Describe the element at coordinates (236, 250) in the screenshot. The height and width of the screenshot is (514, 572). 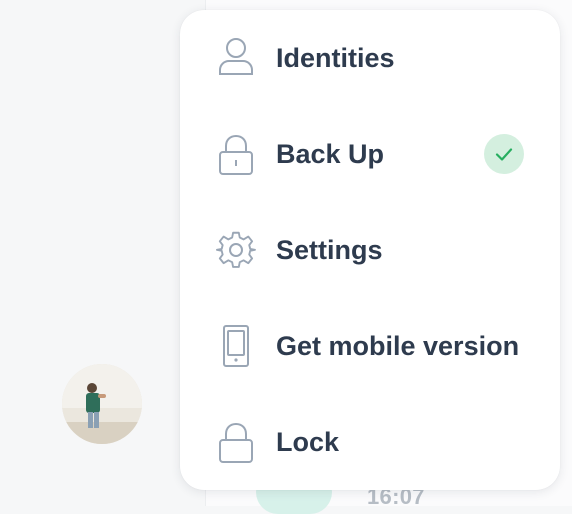
I see `gear-icon` at that location.